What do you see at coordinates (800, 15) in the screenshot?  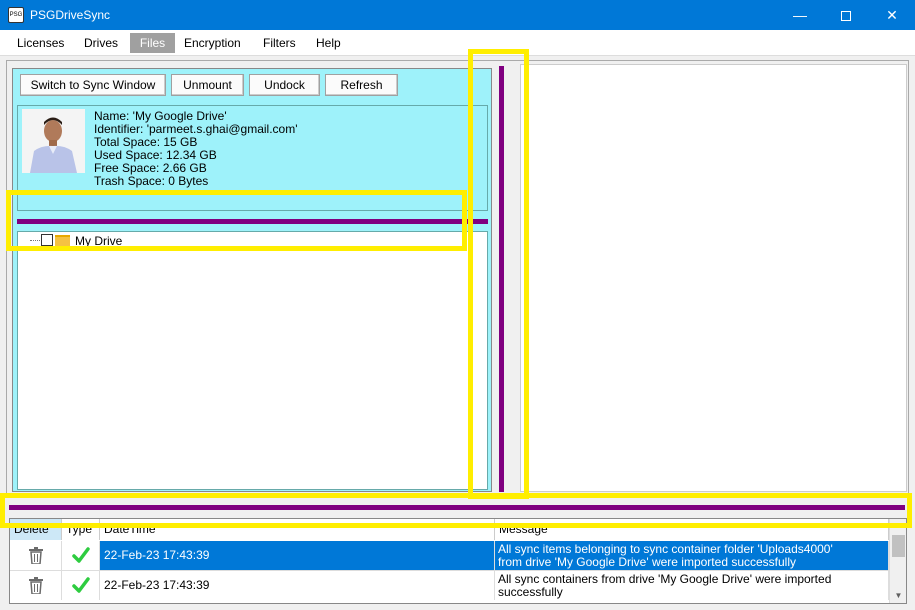 I see `minimize-button: —` at bounding box center [800, 15].